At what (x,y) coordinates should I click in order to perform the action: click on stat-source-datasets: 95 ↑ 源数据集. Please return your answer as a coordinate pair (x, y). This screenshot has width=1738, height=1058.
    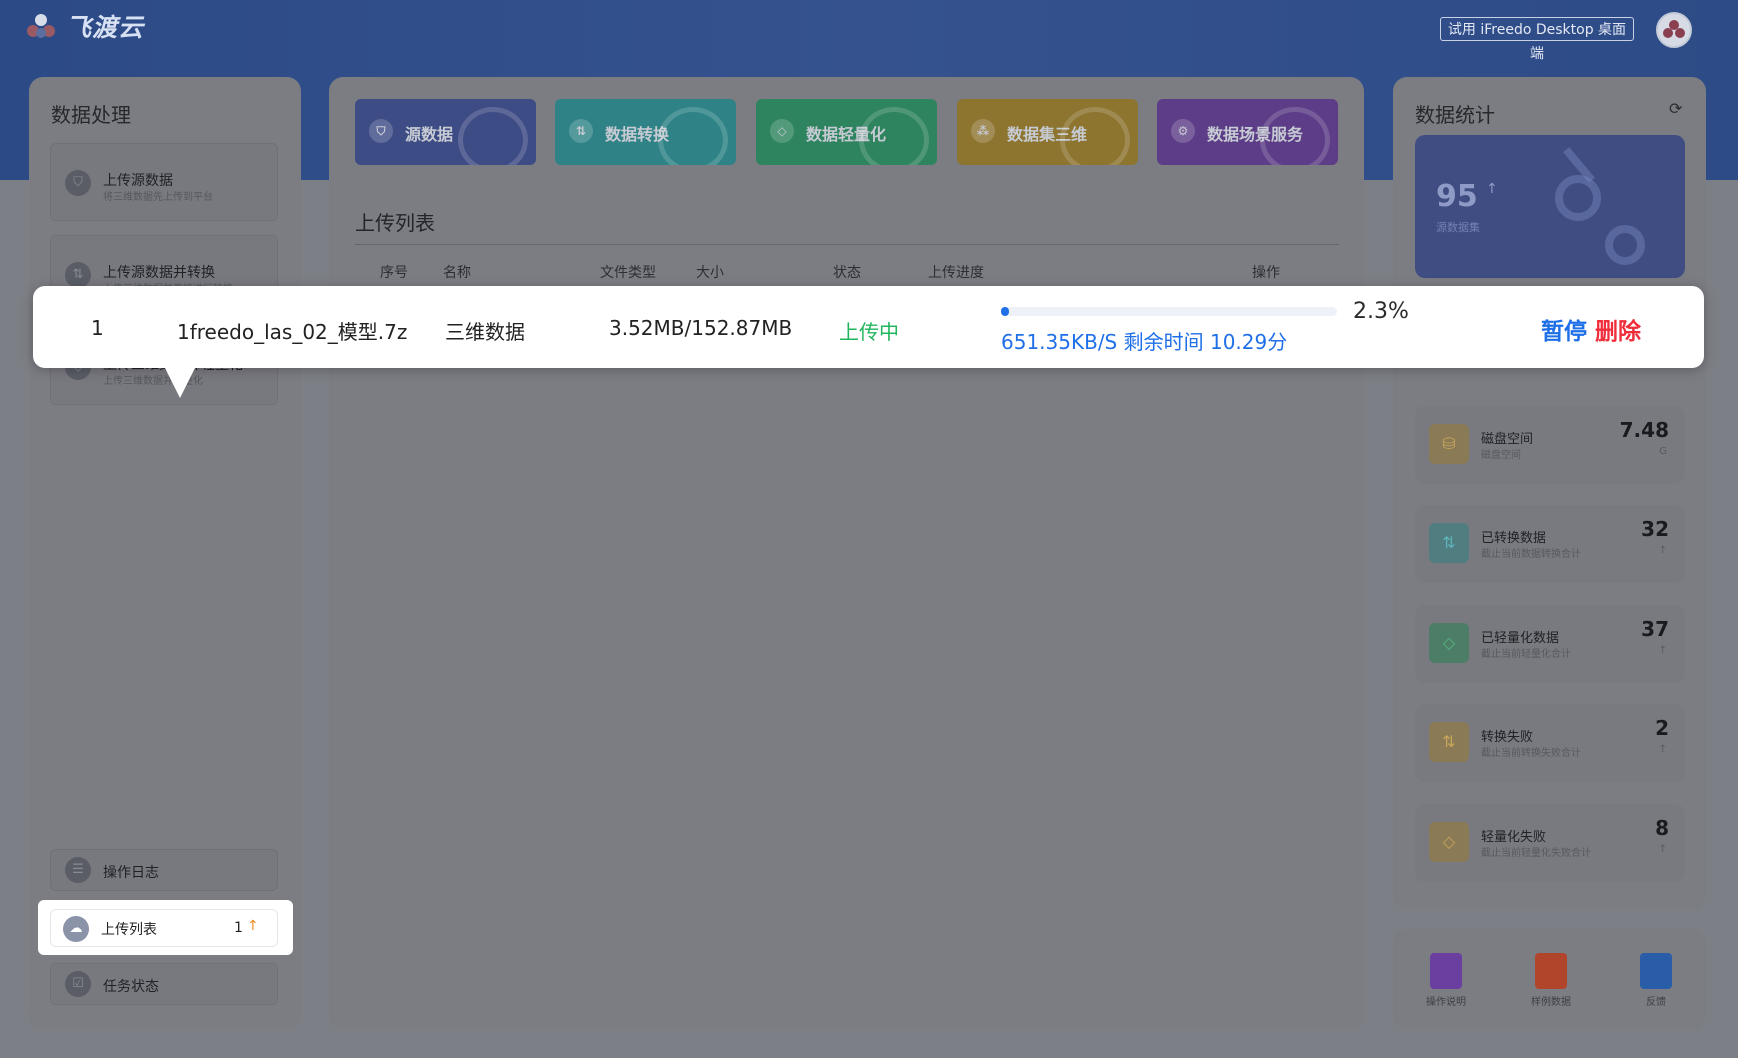
    Looking at the image, I should click on (1550, 206).